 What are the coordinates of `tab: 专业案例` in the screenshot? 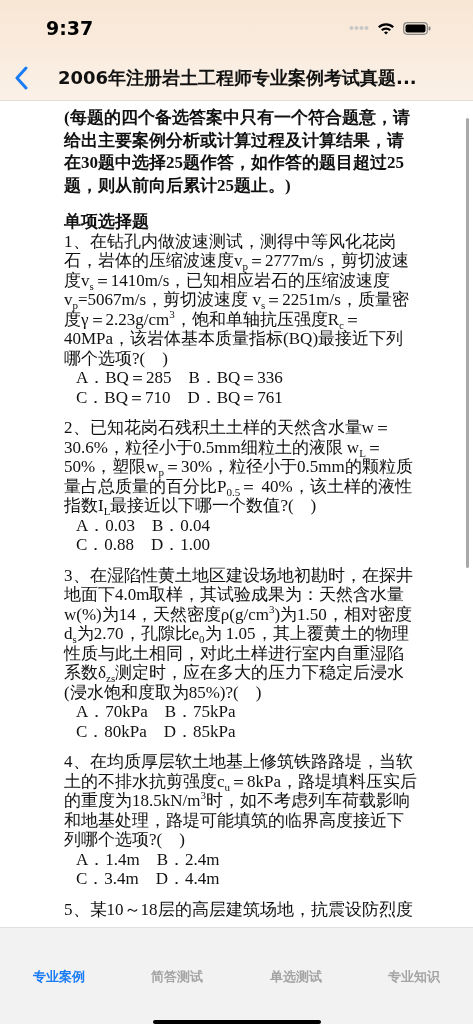 It's located at (59, 977).